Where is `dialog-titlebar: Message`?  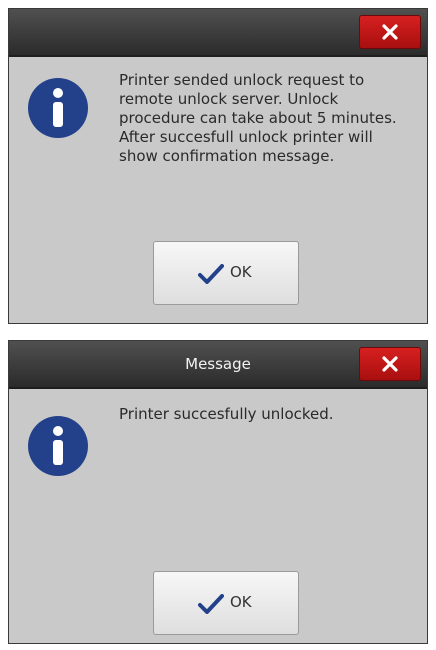 dialog-titlebar: Message is located at coordinates (218, 365).